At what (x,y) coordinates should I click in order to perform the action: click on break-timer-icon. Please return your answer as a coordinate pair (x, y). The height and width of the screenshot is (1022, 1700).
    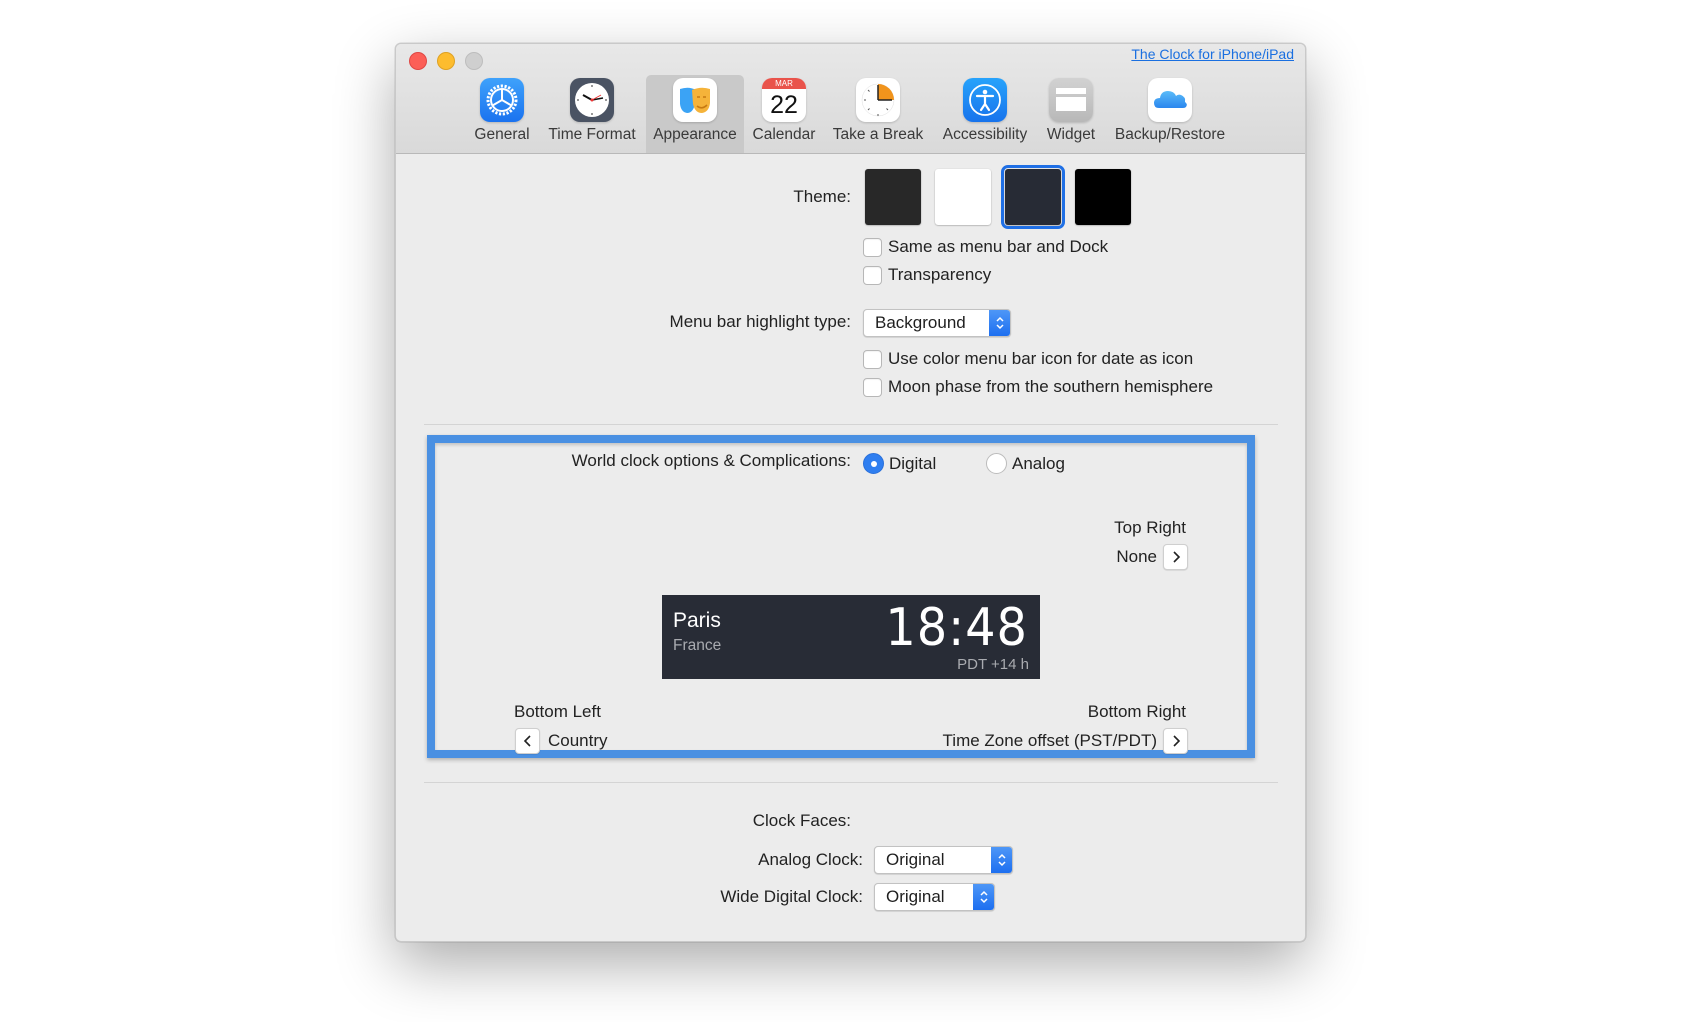
    Looking at the image, I should click on (878, 100).